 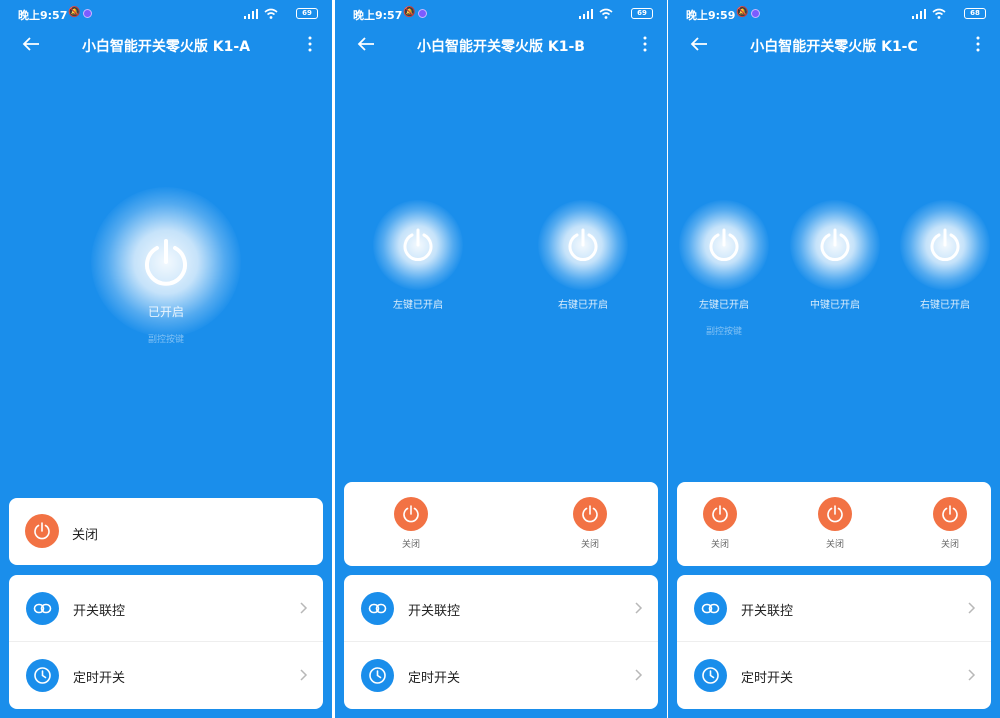 I want to click on battery-icon: 68, so click(x=975, y=13).